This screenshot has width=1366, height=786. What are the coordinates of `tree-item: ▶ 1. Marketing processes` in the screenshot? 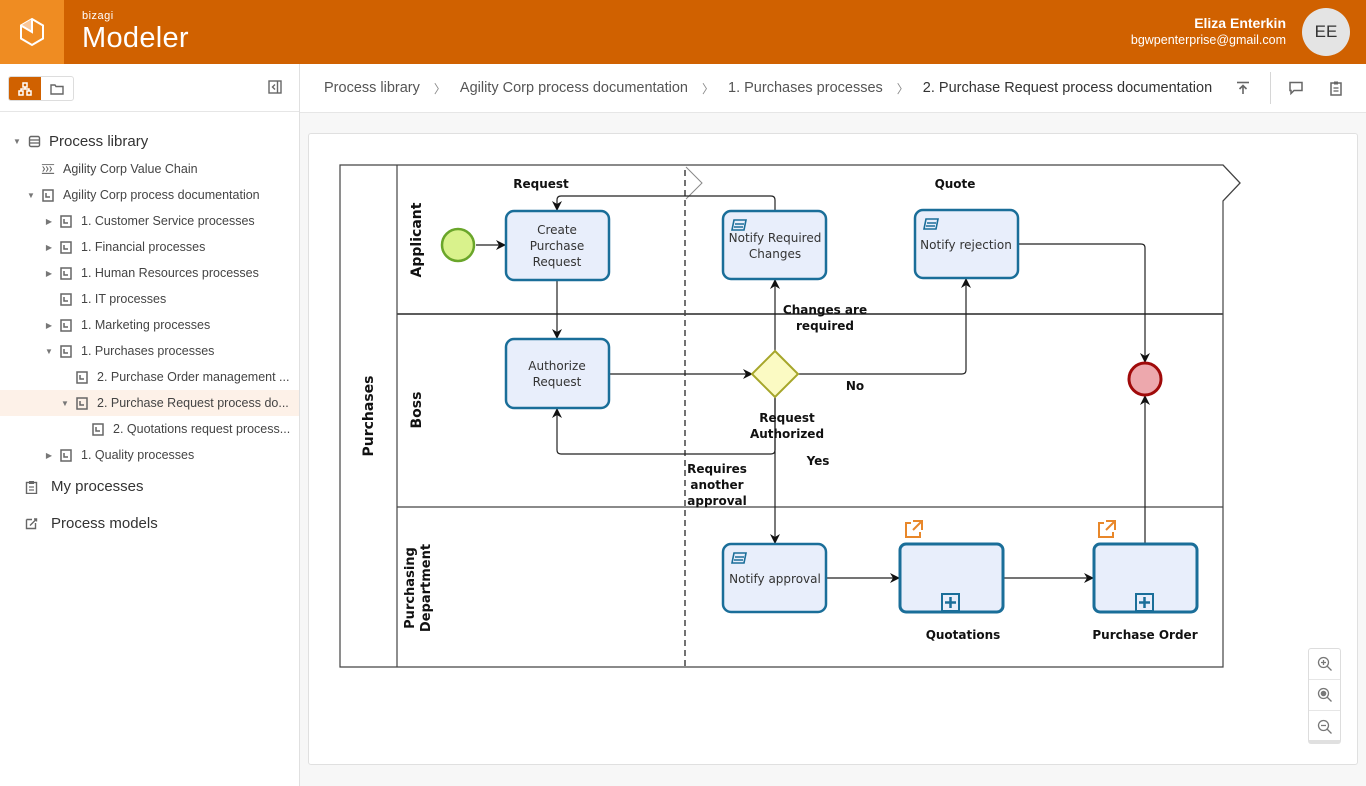 It's located at (149, 325).